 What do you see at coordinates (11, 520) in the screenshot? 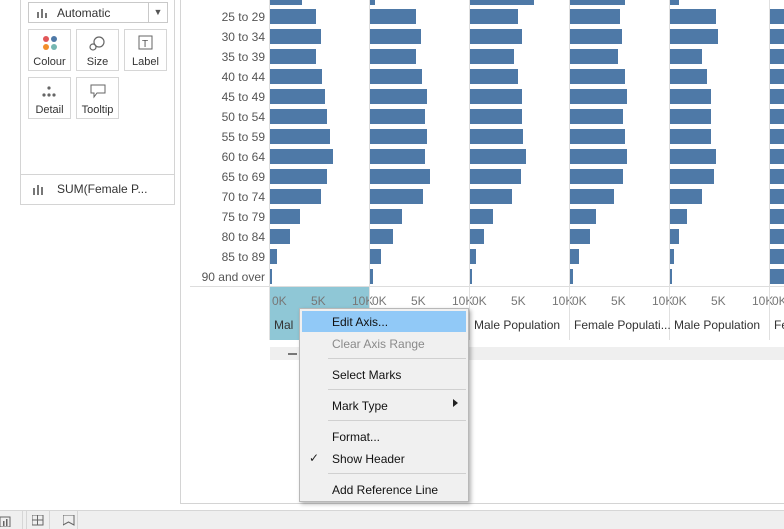
I see `data-source-tab` at bounding box center [11, 520].